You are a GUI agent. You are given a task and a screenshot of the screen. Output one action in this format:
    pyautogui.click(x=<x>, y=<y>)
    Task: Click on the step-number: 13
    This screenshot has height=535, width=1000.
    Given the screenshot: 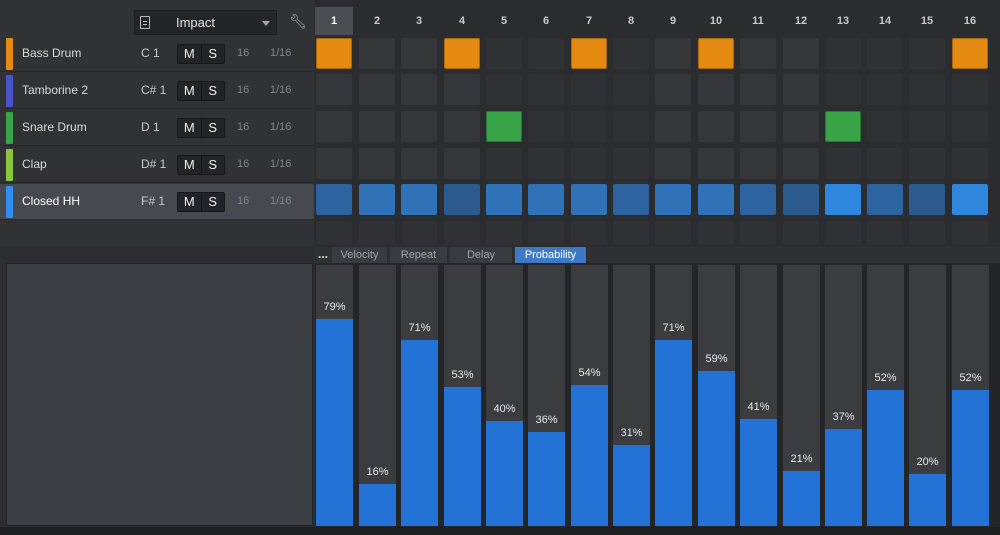 What is the action you would take?
    pyautogui.click(x=843, y=21)
    